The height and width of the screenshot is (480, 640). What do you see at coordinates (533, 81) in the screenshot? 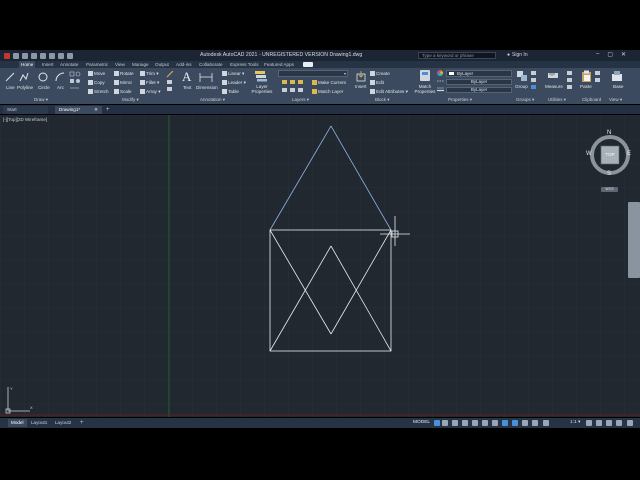
I see `group-tools-icons` at bounding box center [533, 81].